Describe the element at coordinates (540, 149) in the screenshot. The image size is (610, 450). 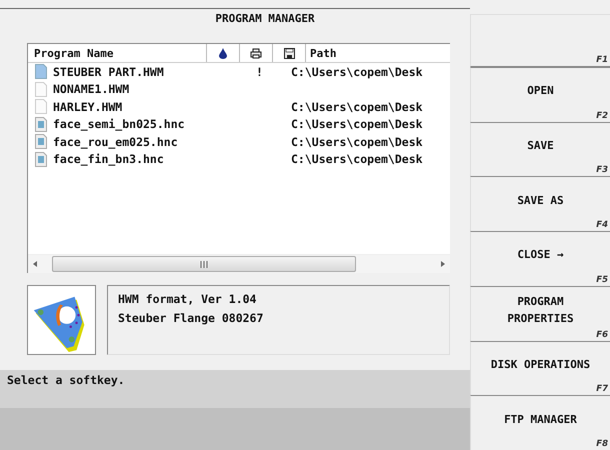
I see `softkey: SAVE F3` at that location.